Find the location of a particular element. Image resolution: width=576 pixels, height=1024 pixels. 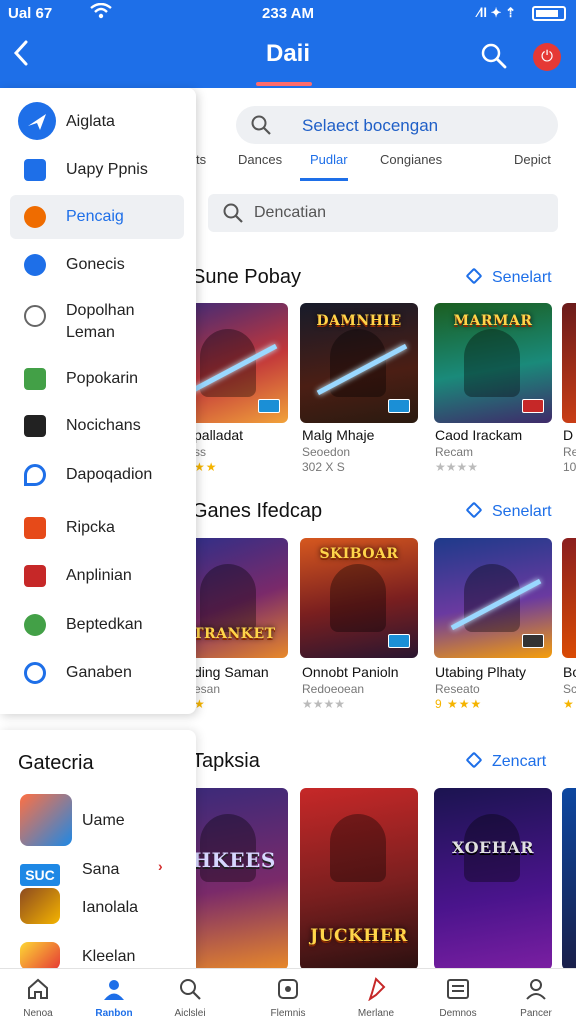

drawer-item: Pencaig is located at coordinates (97, 217).